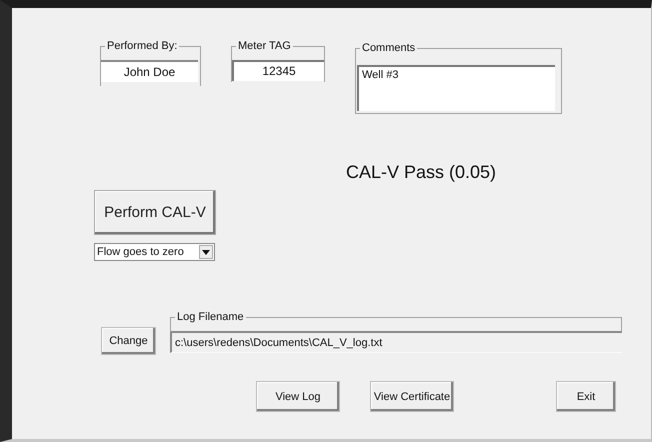 The width and height of the screenshot is (652, 442). Describe the element at coordinates (456, 88) in the screenshot. I see `comments-field: Well #3` at that location.